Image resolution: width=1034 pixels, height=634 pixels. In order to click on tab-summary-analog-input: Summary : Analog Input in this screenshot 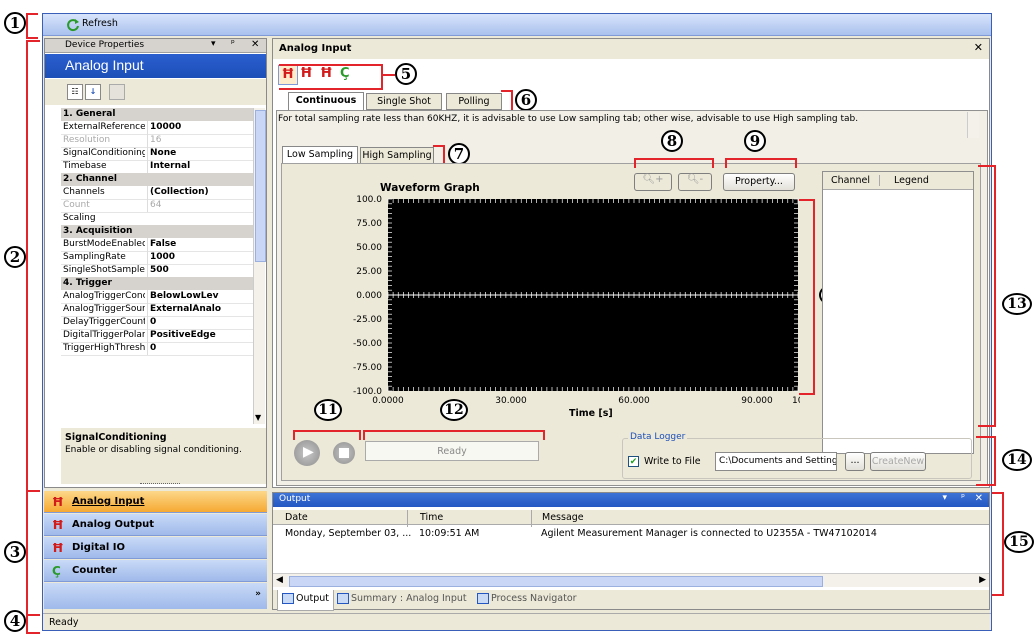, I will do `click(400, 598)`.